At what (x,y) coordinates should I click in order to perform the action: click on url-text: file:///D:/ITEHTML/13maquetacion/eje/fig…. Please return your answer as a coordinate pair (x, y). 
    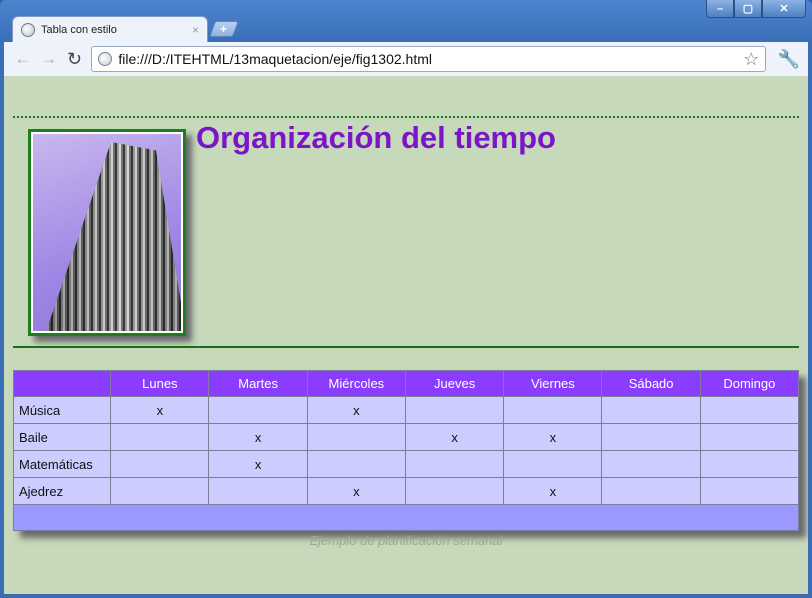
    Looking at the image, I should click on (430, 59).